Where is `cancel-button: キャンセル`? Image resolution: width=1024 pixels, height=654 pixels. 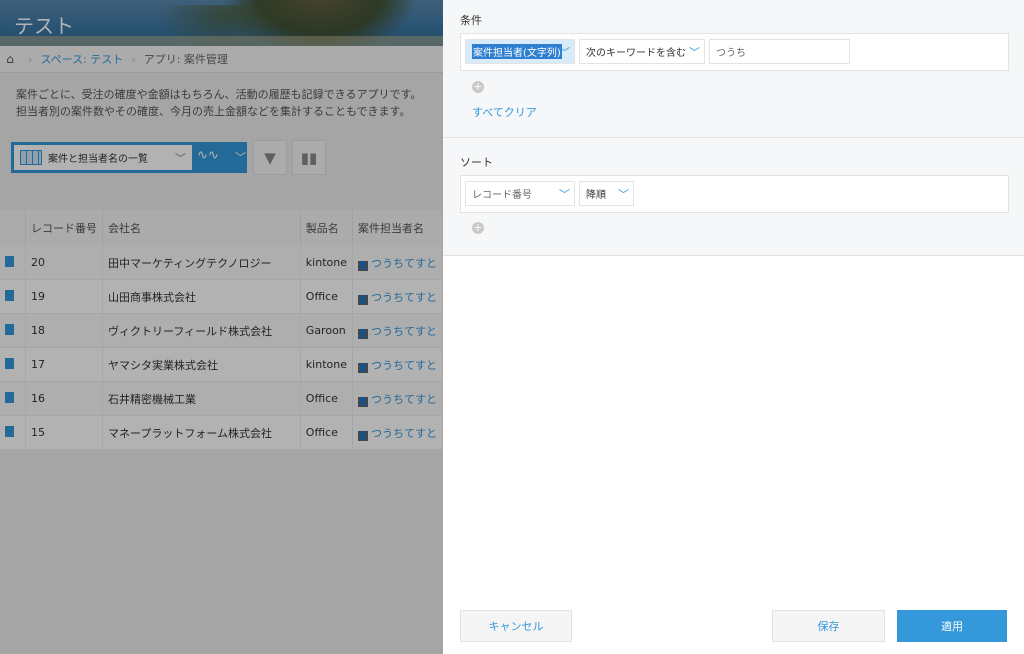 cancel-button: キャンセル is located at coordinates (516, 626).